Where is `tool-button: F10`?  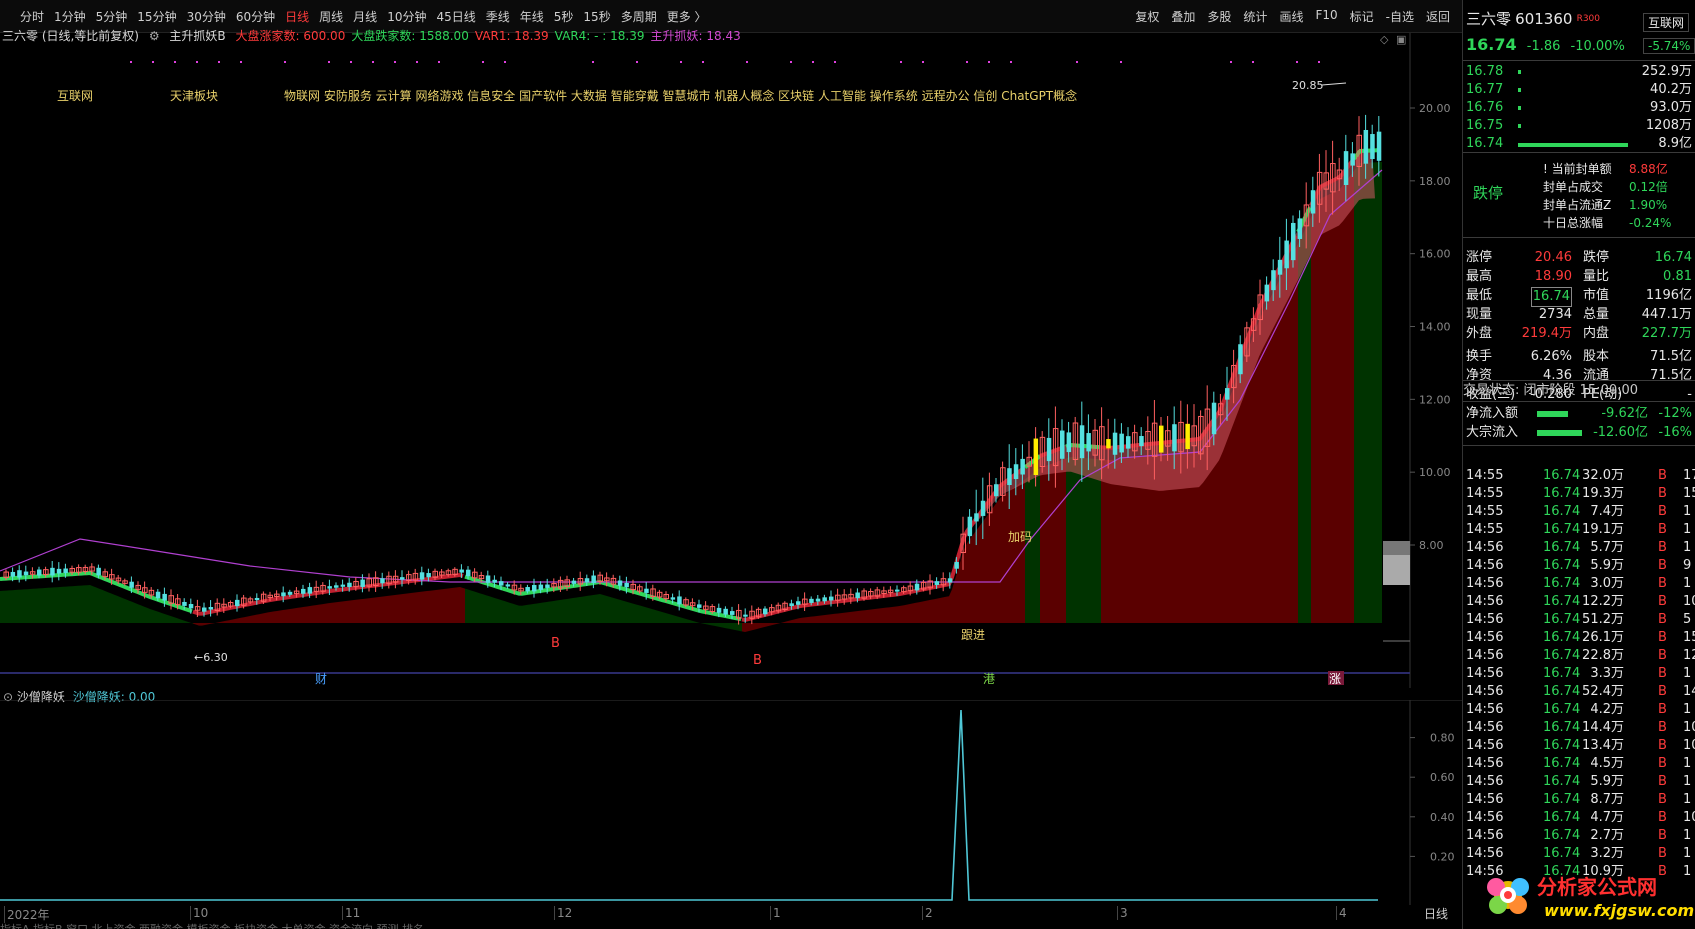 tool-button: F10 is located at coordinates (1326, 16).